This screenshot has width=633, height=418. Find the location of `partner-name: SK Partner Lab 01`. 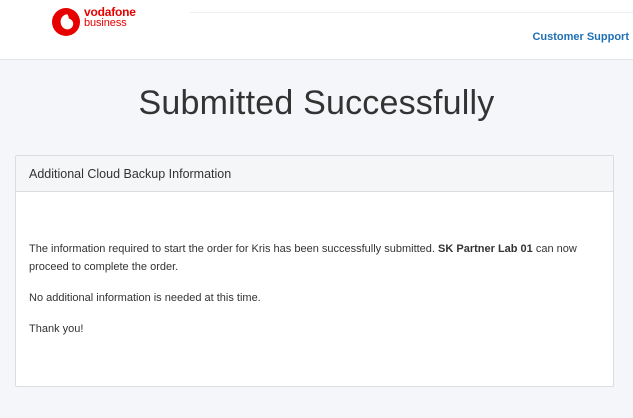

partner-name: SK Partner Lab 01 is located at coordinates (485, 249).